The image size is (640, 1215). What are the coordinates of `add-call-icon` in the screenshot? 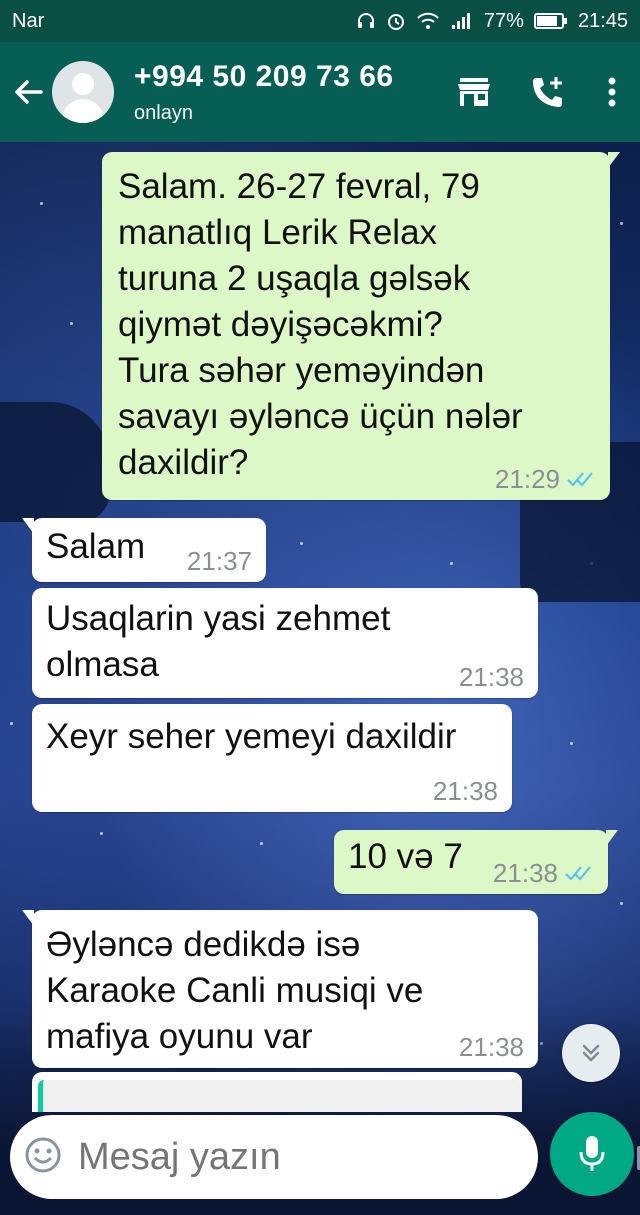 It's located at (547, 92).